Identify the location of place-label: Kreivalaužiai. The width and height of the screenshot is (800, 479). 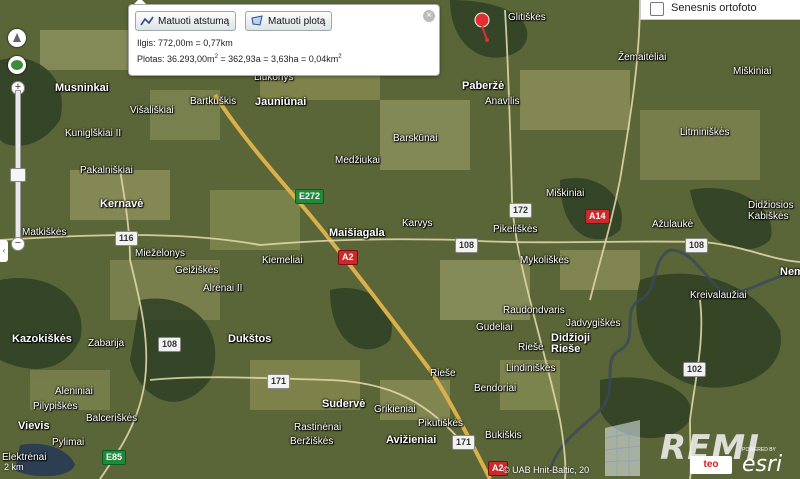
(718, 295).